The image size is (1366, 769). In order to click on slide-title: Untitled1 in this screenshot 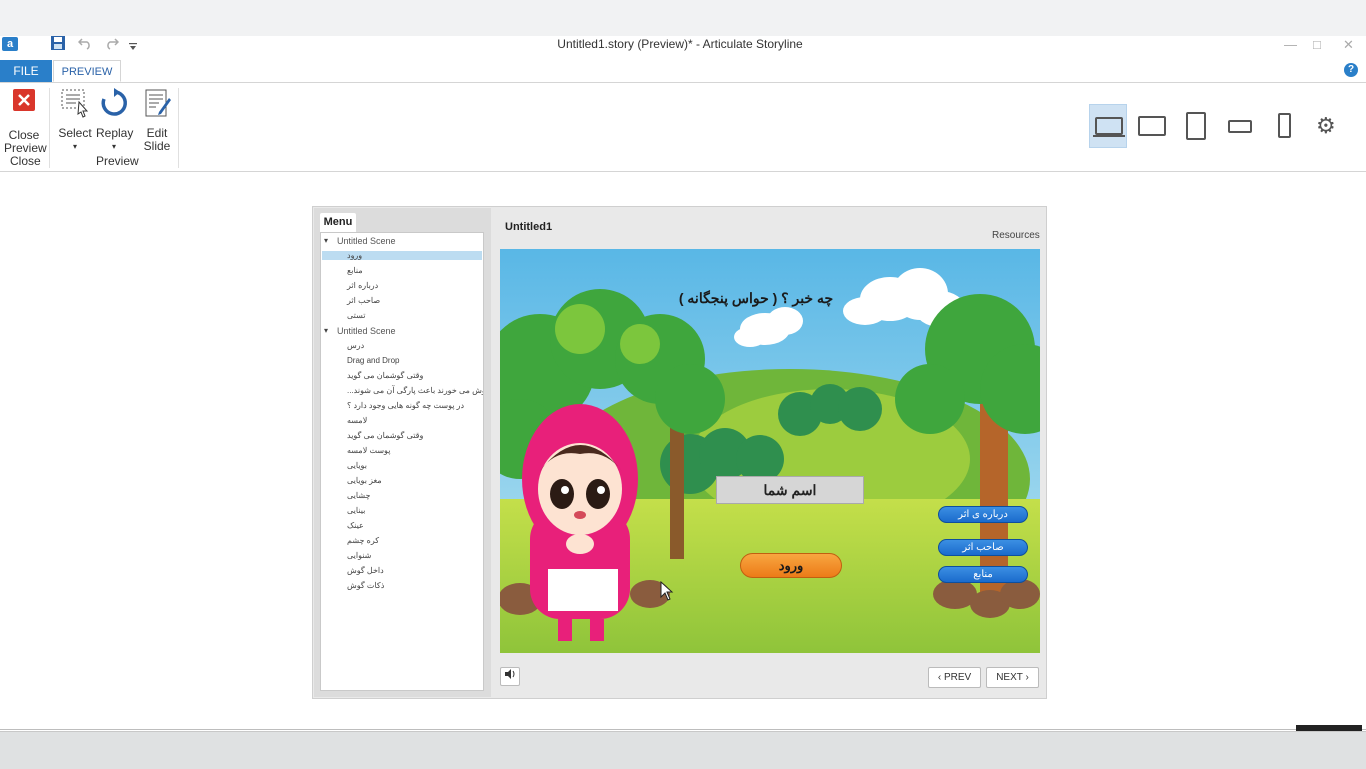, I will do `click(529, 227)`.